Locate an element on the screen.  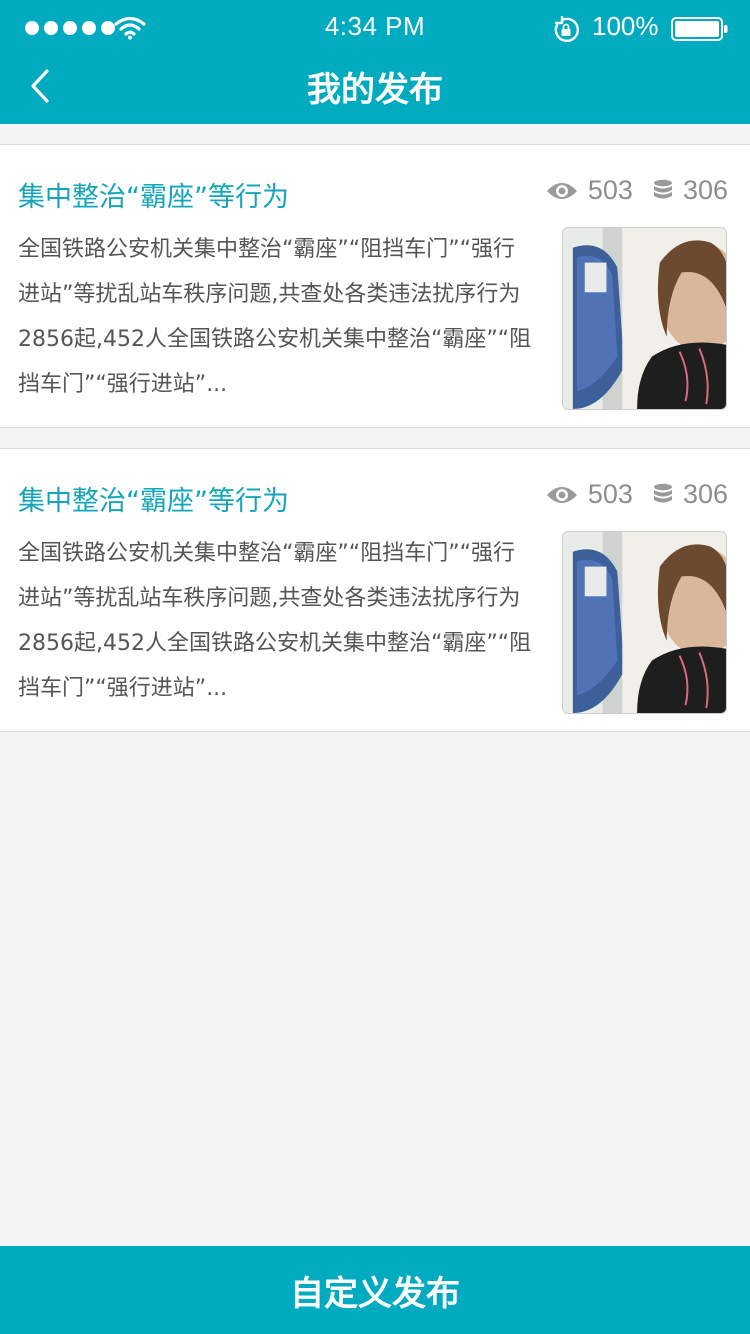
nav-bar: 我的发布 is located at coordinates (375, 90).